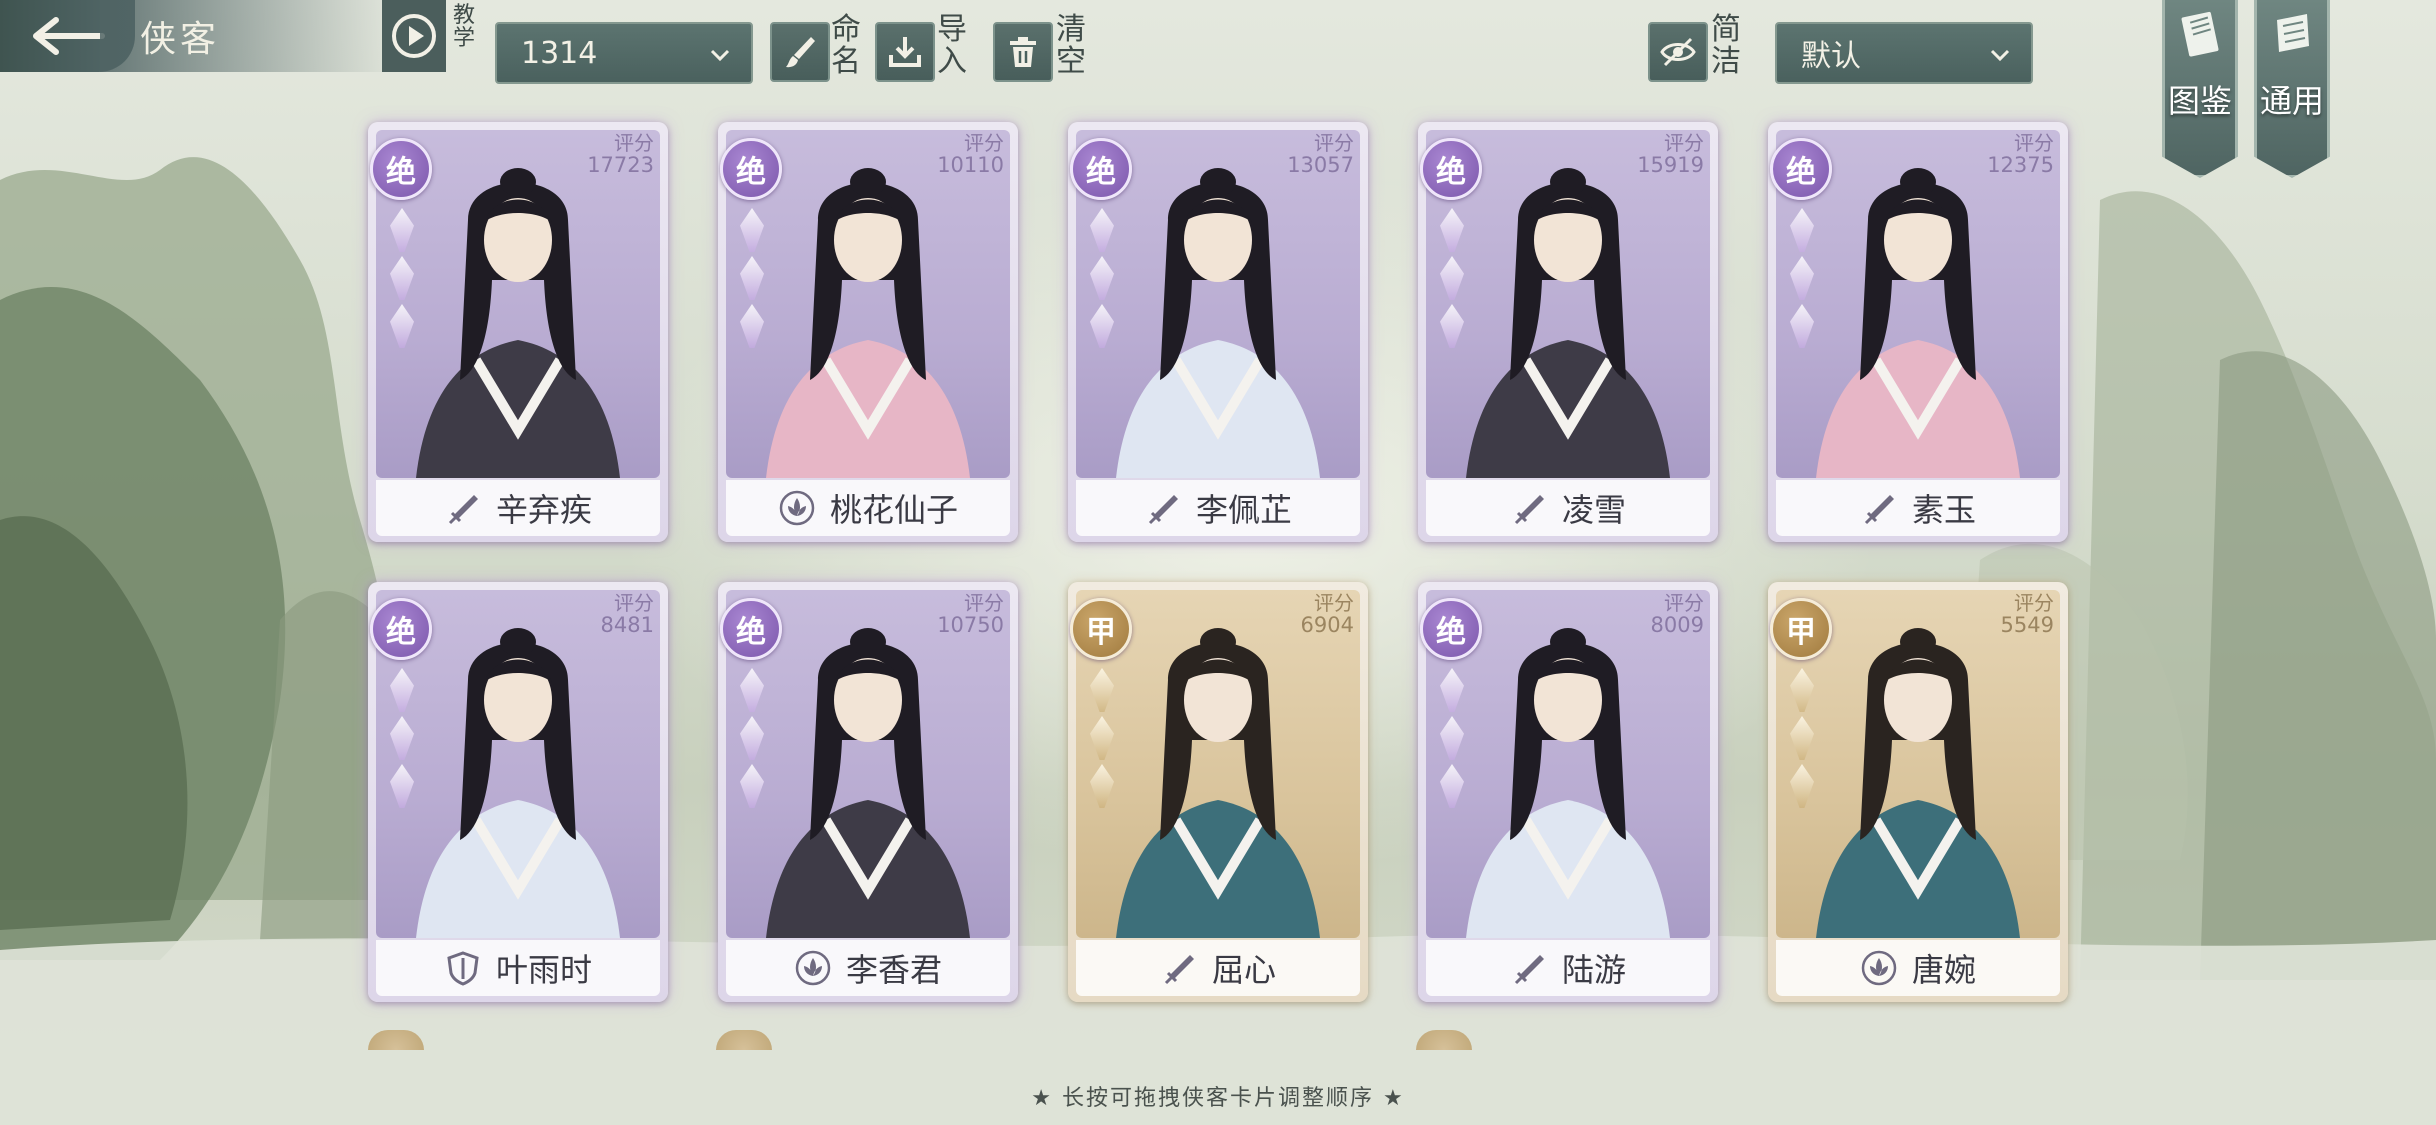  I want to click on rename-button, so click(800, 52).